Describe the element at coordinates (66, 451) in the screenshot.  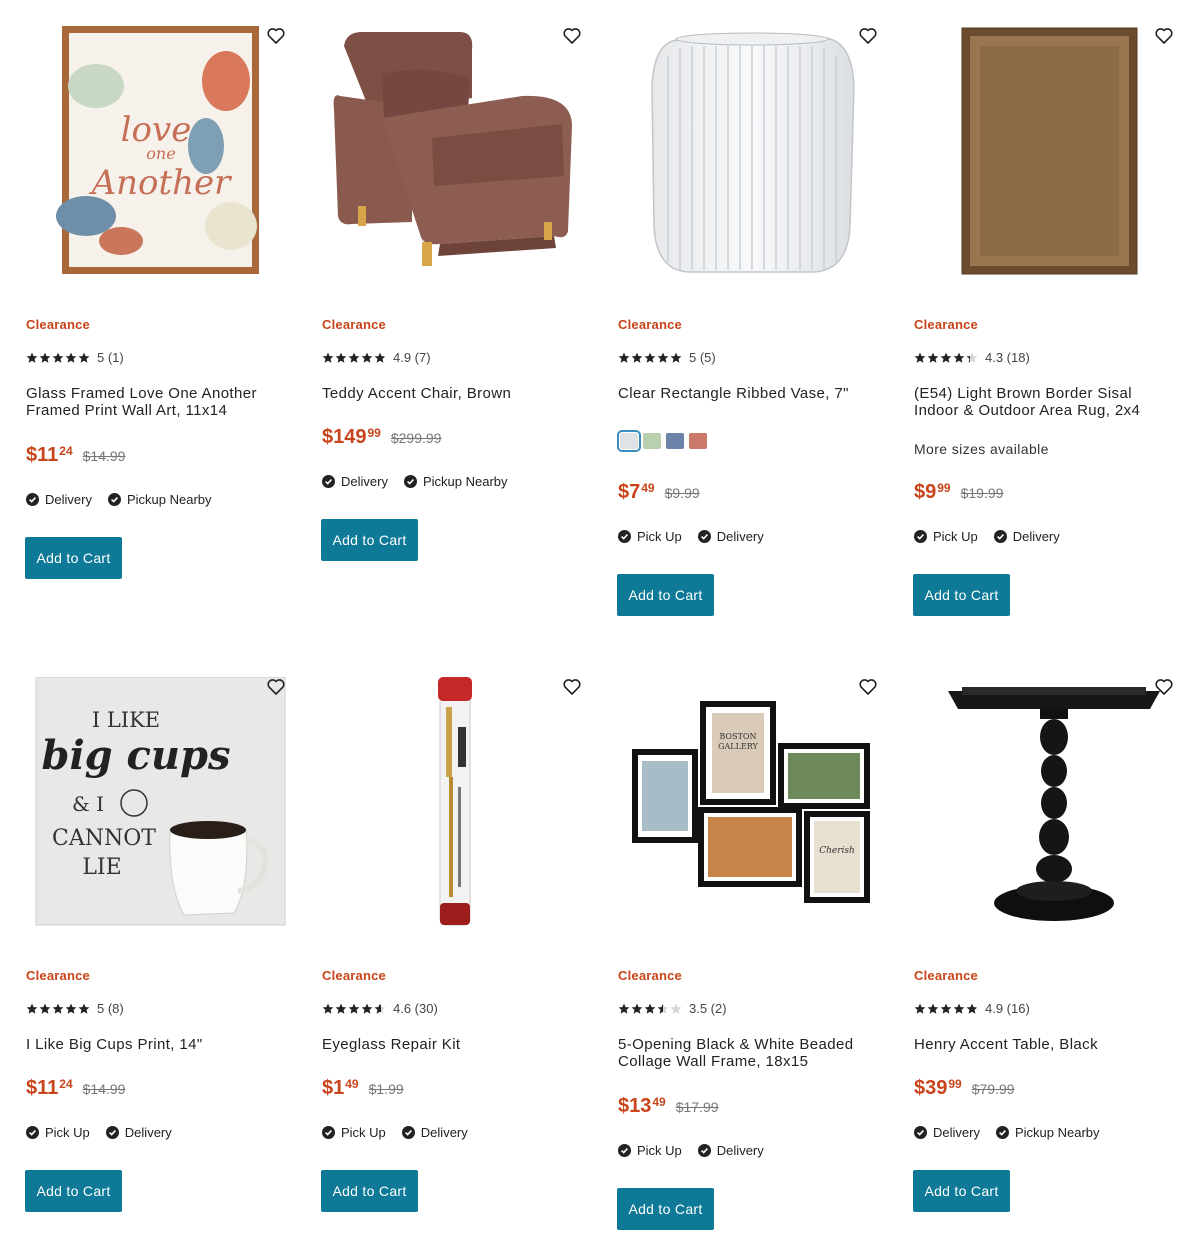
I see `price-cents: 24` at that location.